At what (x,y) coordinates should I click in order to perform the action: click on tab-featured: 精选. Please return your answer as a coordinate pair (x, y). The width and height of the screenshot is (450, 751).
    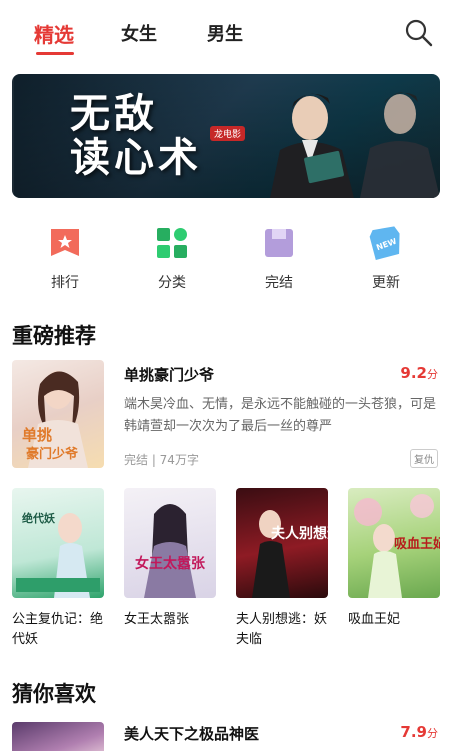
    Looking at the image, I should click on (54, 33).